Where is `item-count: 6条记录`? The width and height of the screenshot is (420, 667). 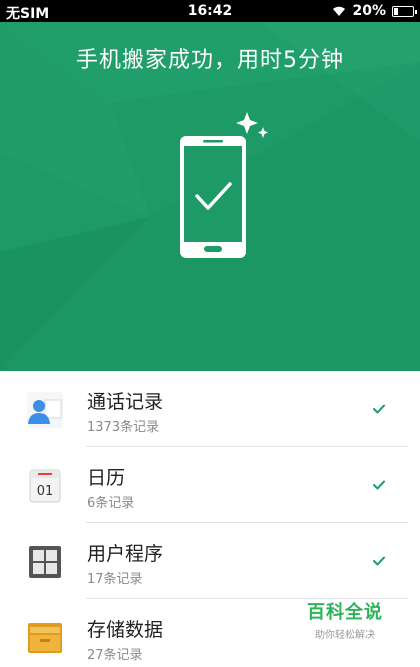
item-count: 6条记录 is located at coordinates (111, 503).